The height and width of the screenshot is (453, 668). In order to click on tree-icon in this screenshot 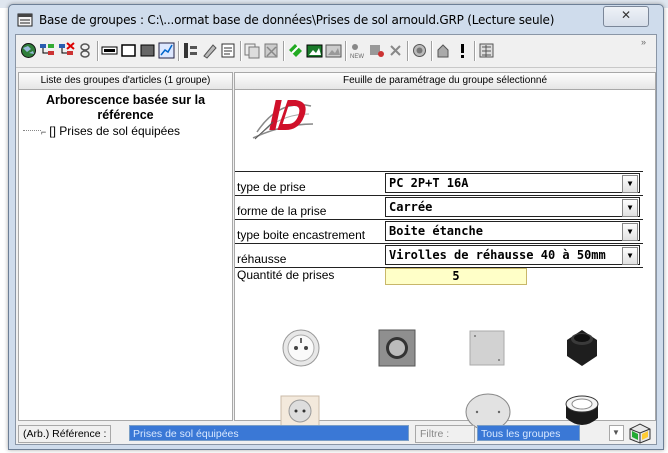, I will do `click(47, 50)`.